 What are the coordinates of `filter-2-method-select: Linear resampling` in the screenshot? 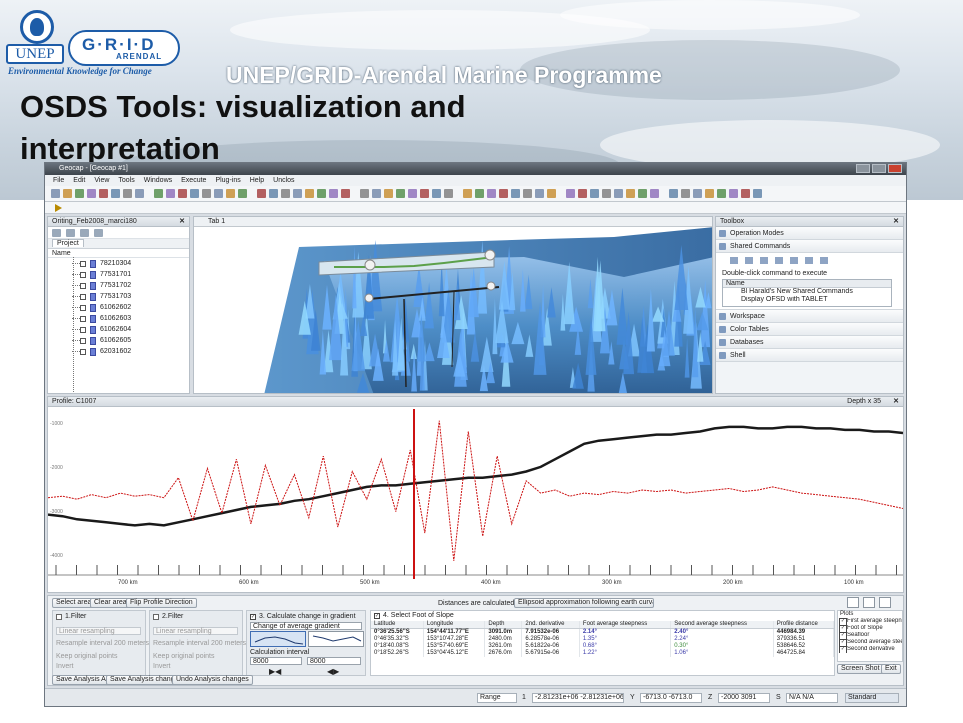 It's located at (195, 631).